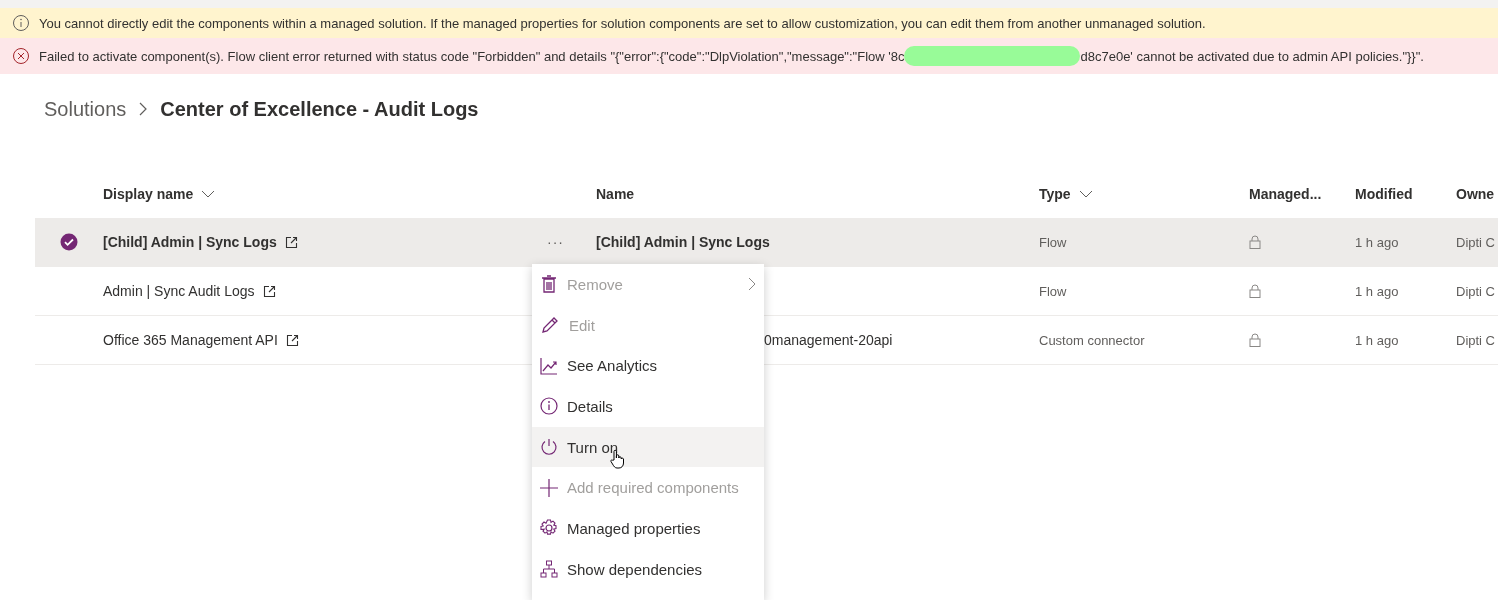 Image resolution: width=1498 pixels, height=602 pixels. I want to click on error-icon, so click(21, 56).